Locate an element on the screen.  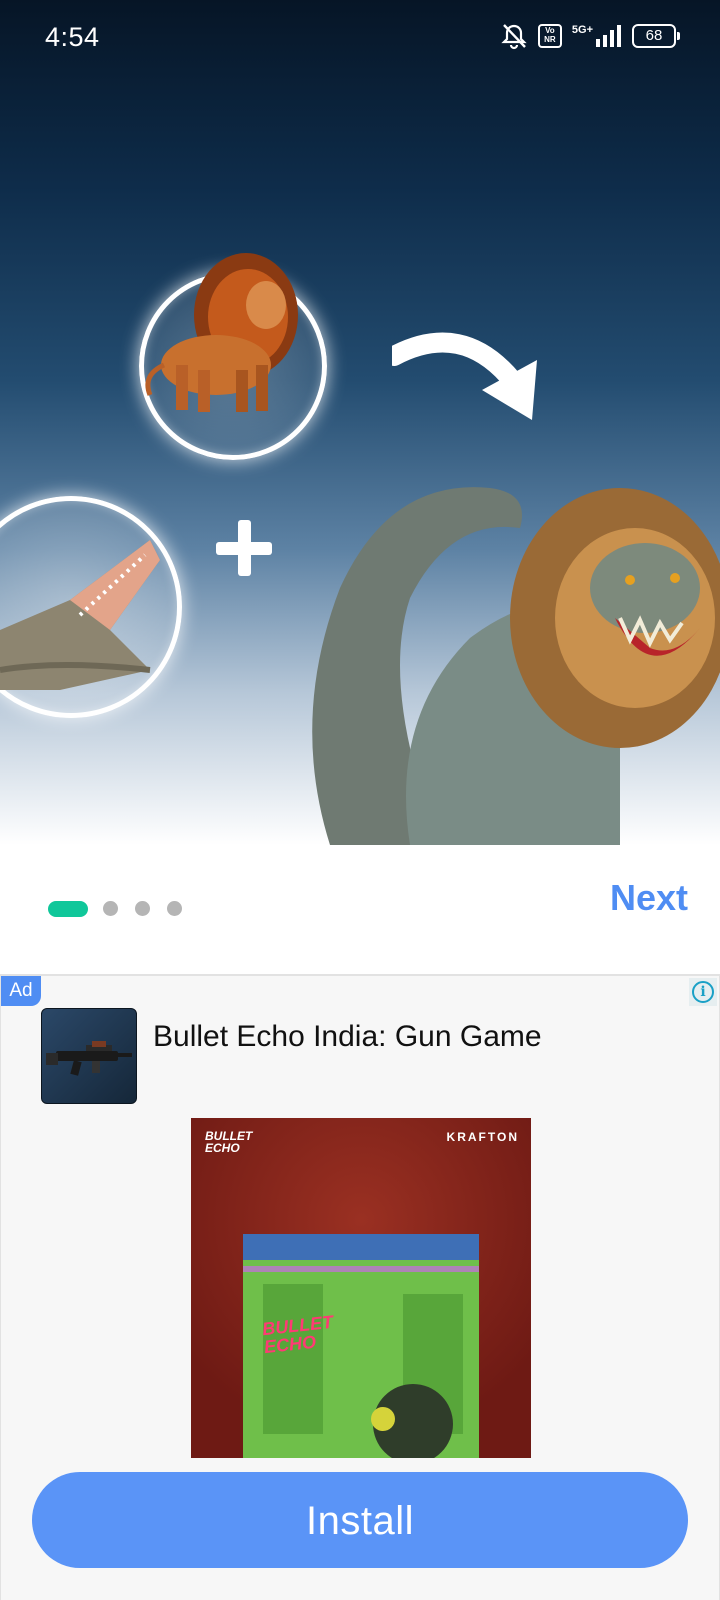
mute-bell-icon is located at coordinates (514, 37).